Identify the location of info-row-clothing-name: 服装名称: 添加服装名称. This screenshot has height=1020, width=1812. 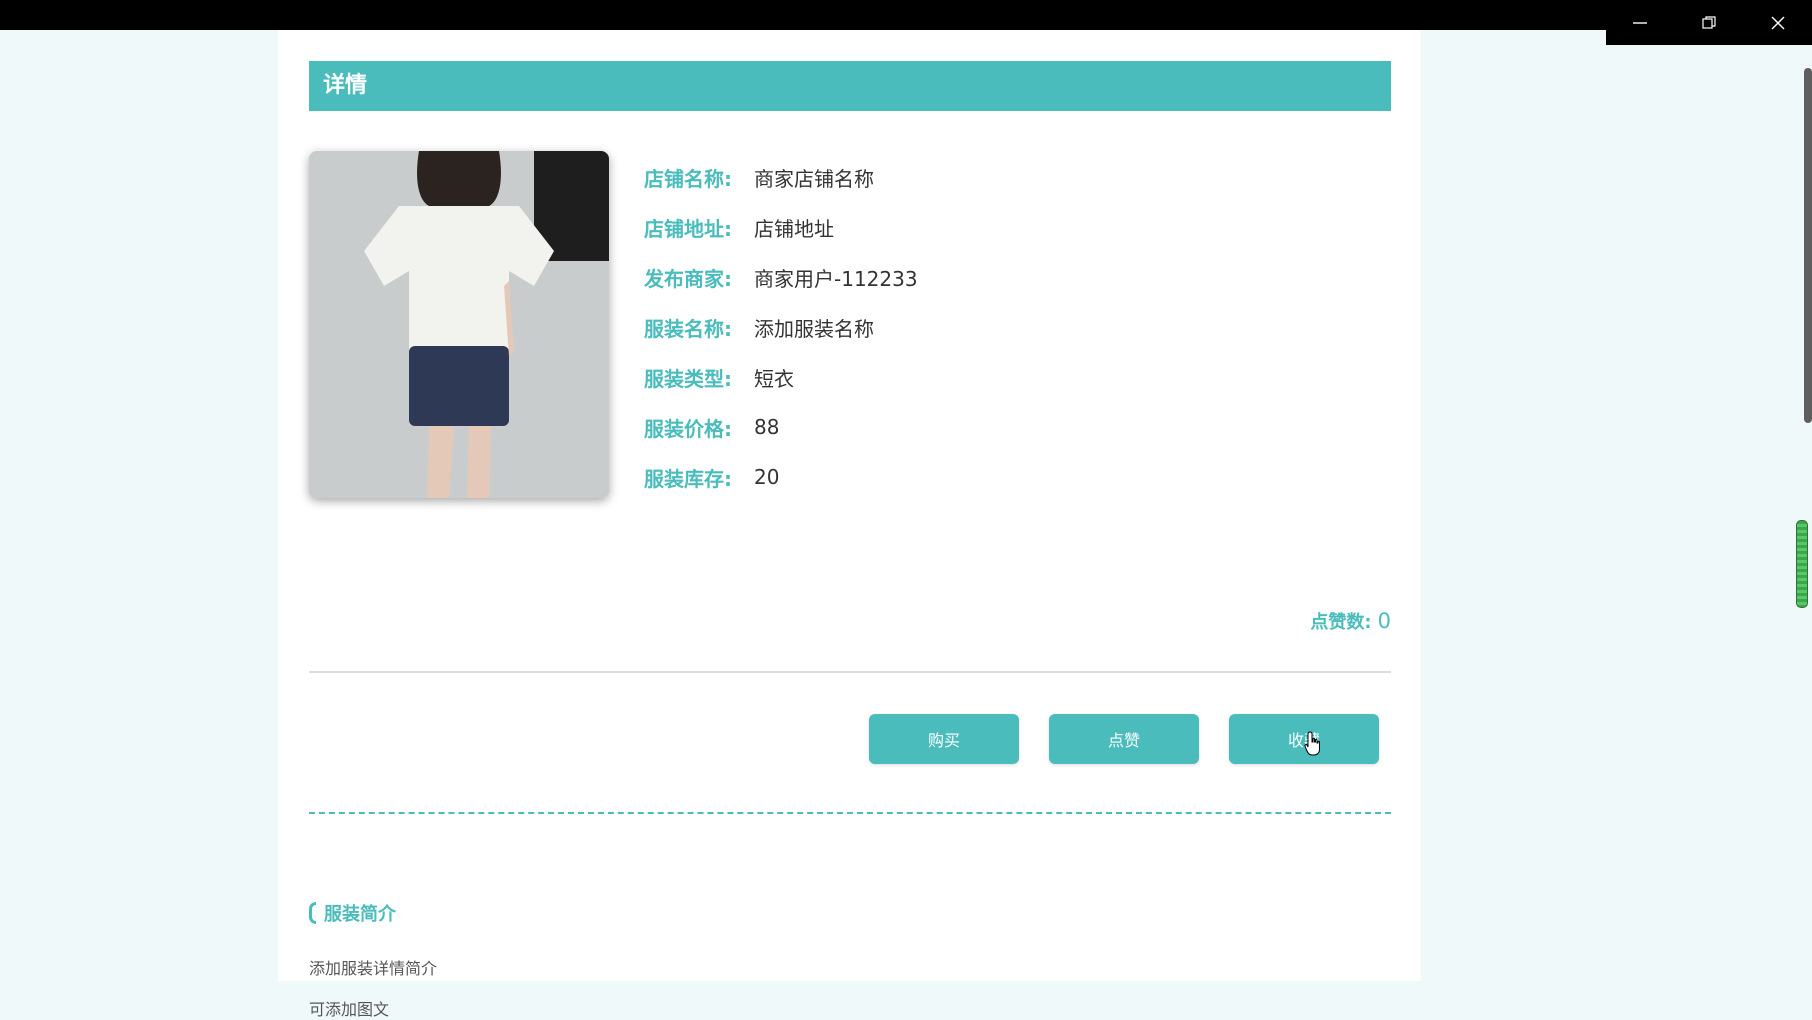
(781, 327).